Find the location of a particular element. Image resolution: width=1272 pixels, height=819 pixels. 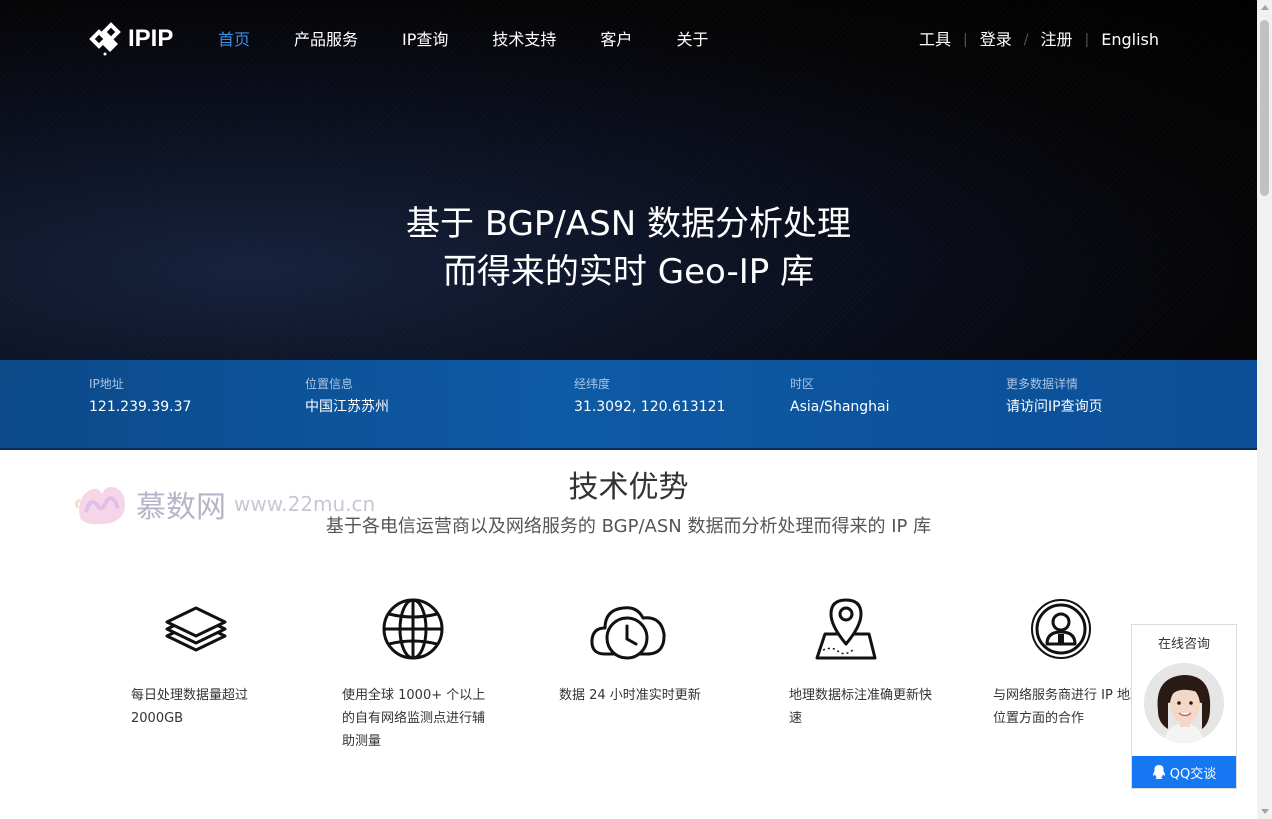

feature-item: 地理数据标注准确更新快速 is located at coordinates (864, 663).